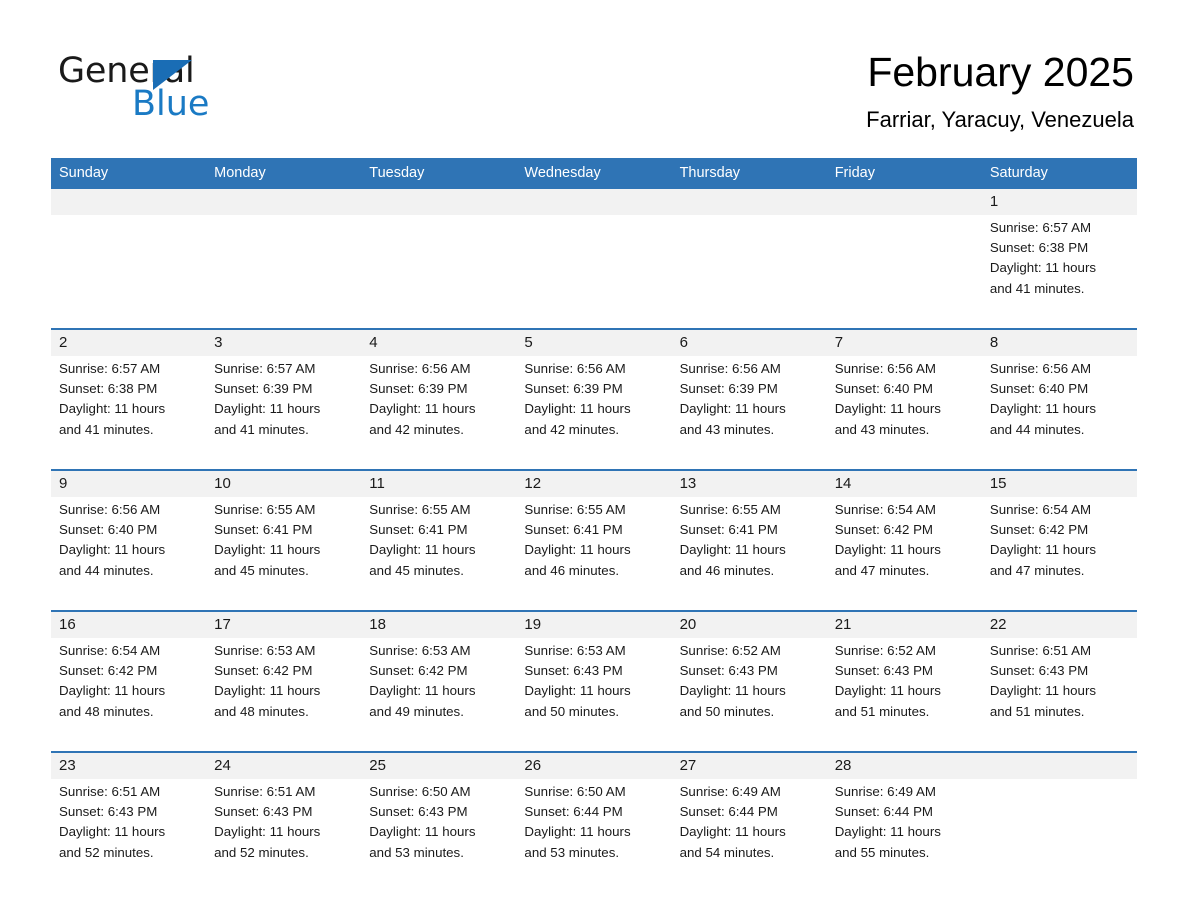  Describe the element at coordinates (265, 368) in the screenshot. I see `sunrise-text: Sunrise: 6:57 AM` at that location.